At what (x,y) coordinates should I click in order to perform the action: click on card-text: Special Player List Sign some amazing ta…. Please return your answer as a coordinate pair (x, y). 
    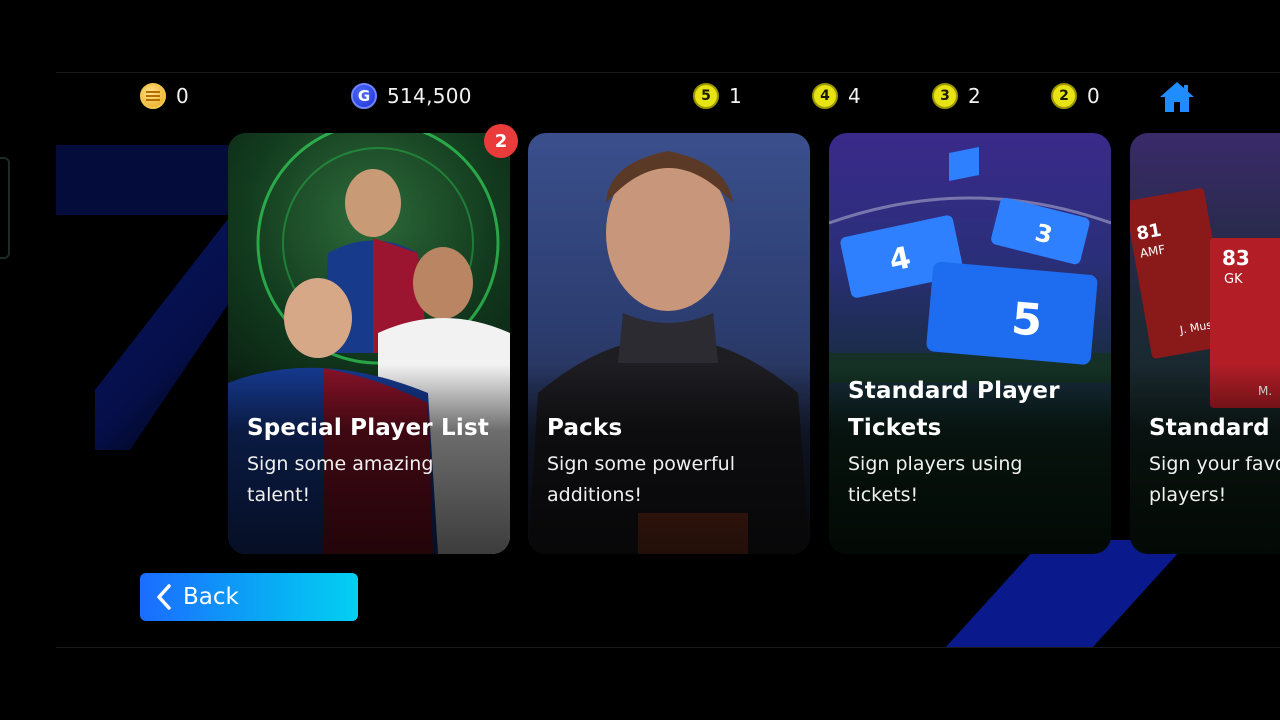
    Looking at the image, I should click on (372, 460).